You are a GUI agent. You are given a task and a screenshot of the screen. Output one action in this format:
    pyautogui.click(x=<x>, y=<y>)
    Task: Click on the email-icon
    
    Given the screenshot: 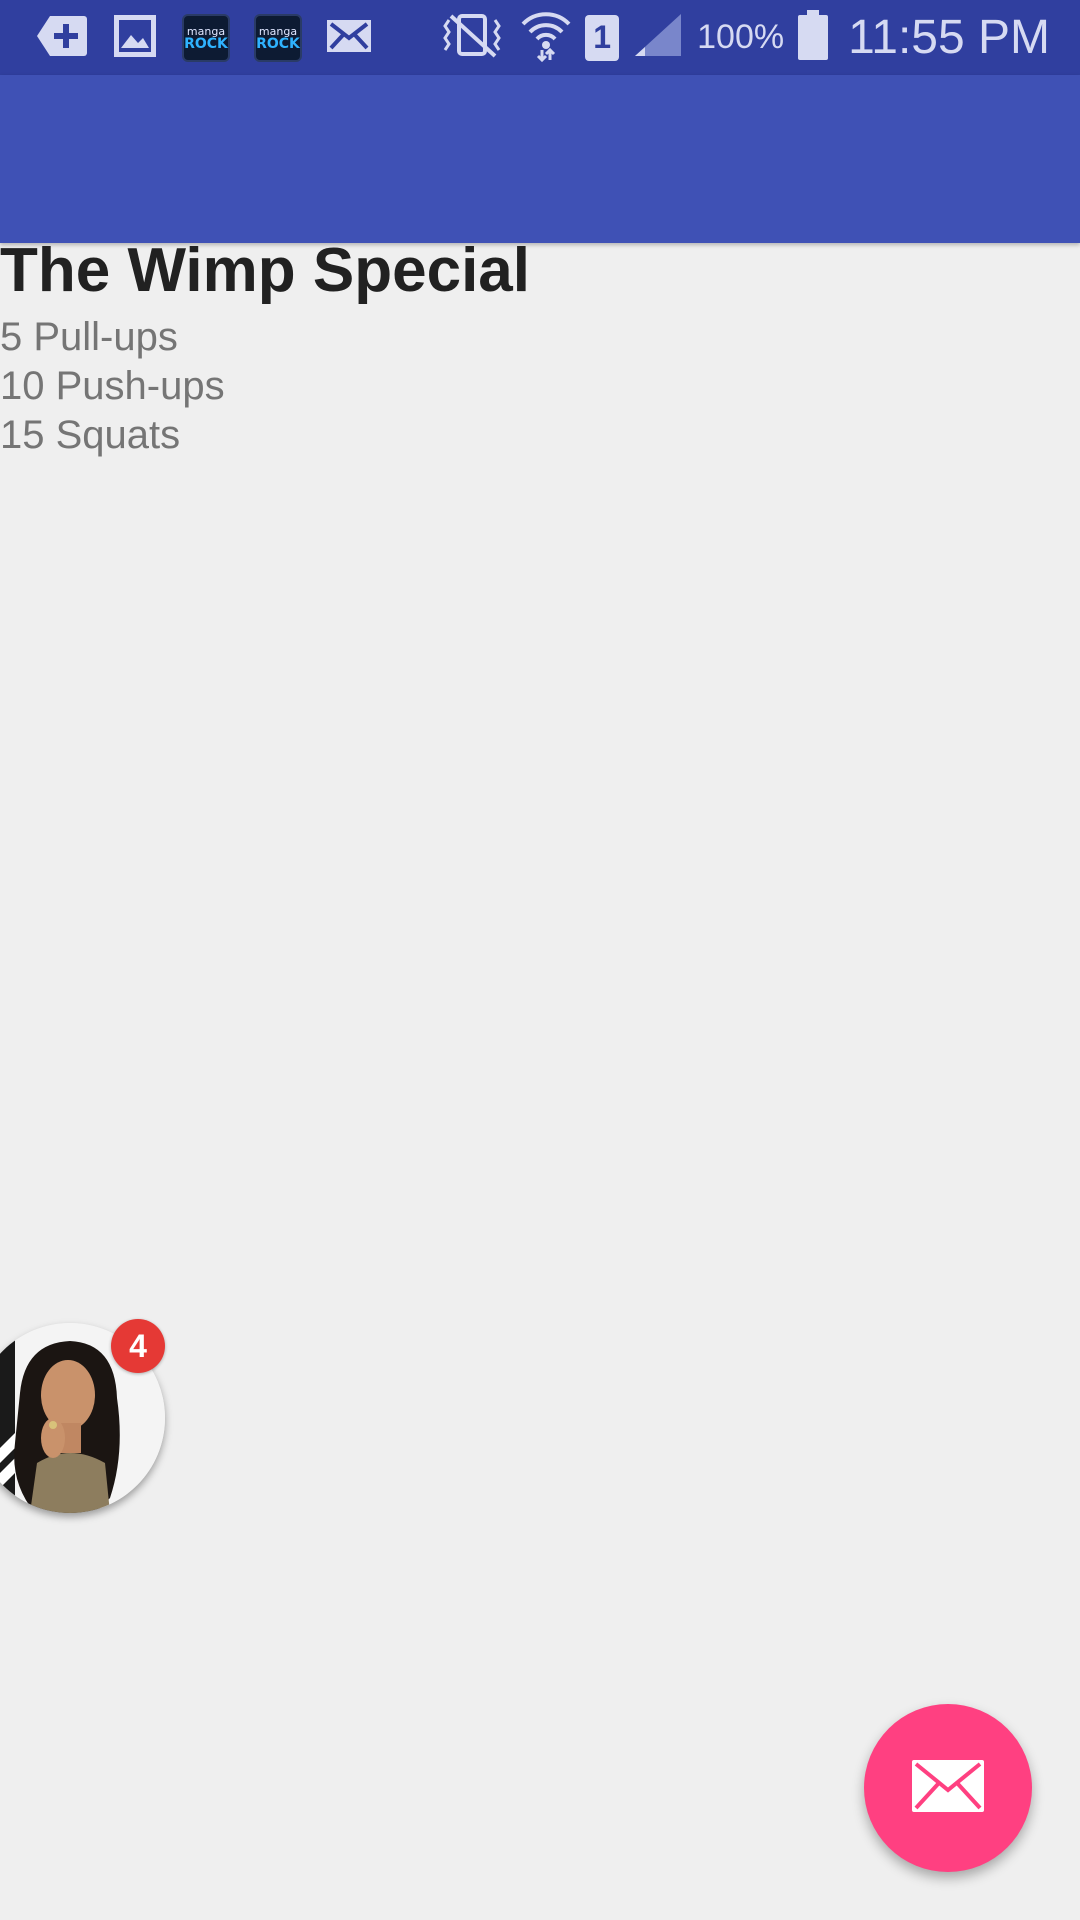 What is the action you would take?
    pyautogui.click(x=948, y=1788)
    